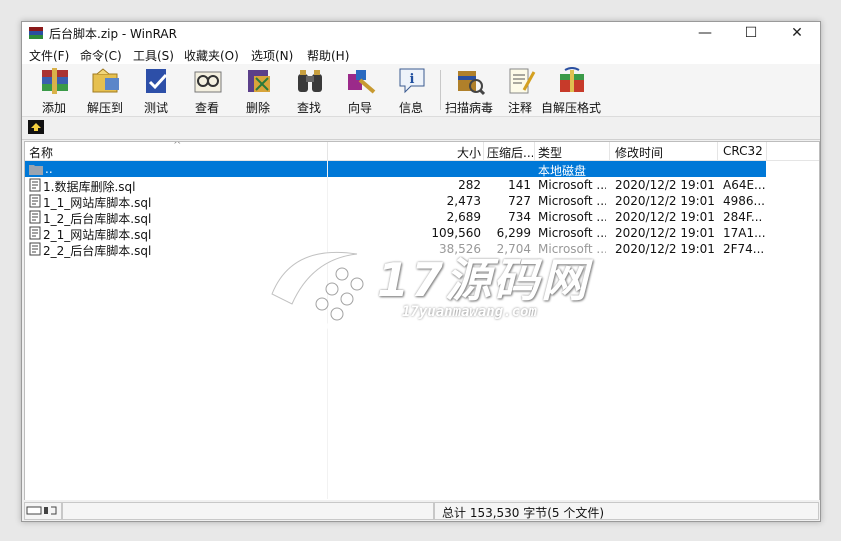 This screenshot has height=541, width=841. I want to click on col-header-type: 类型, so click(550, 152).